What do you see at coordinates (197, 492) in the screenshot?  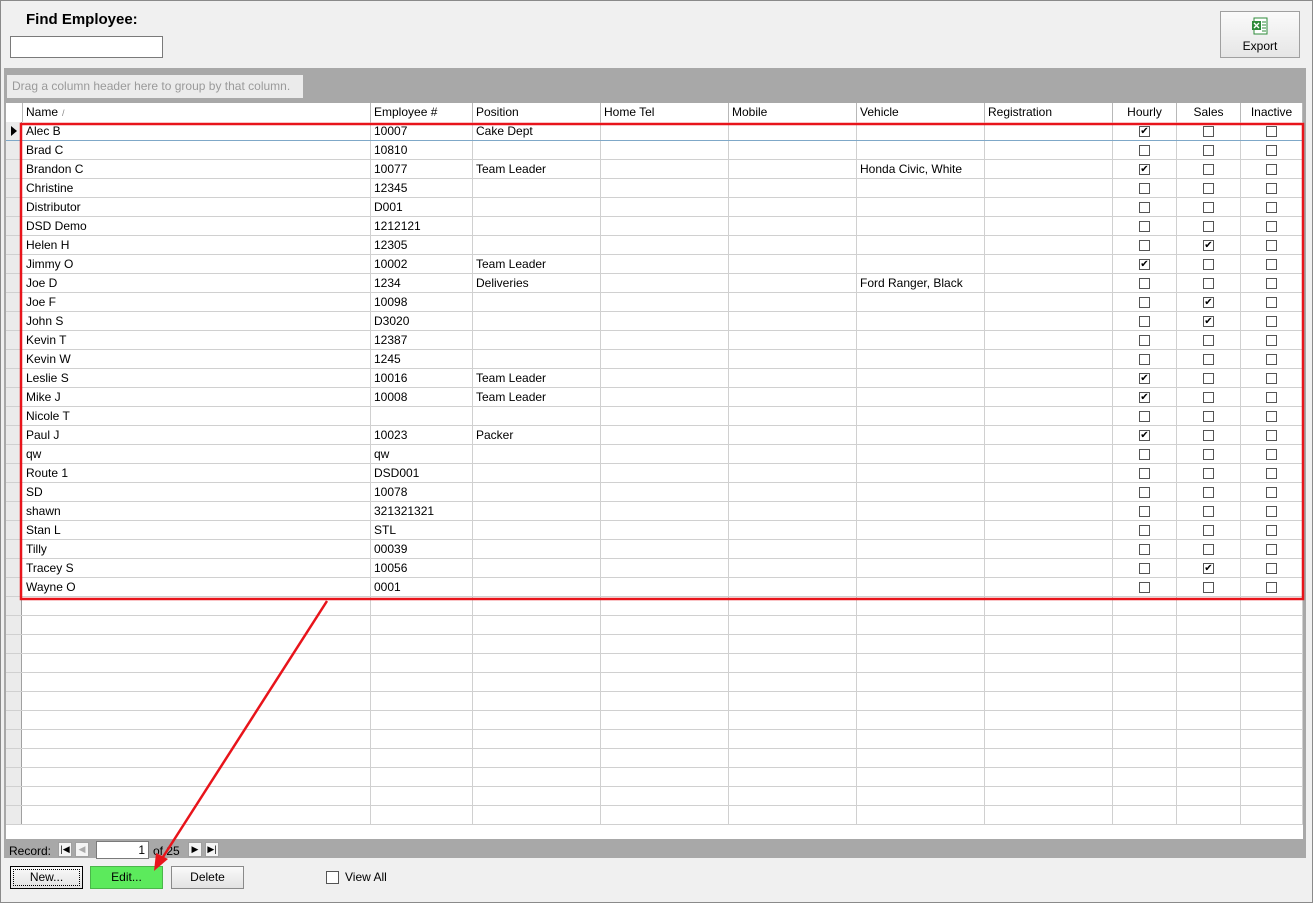 I see `cell-name: SD` at bounding box center [197, 492].